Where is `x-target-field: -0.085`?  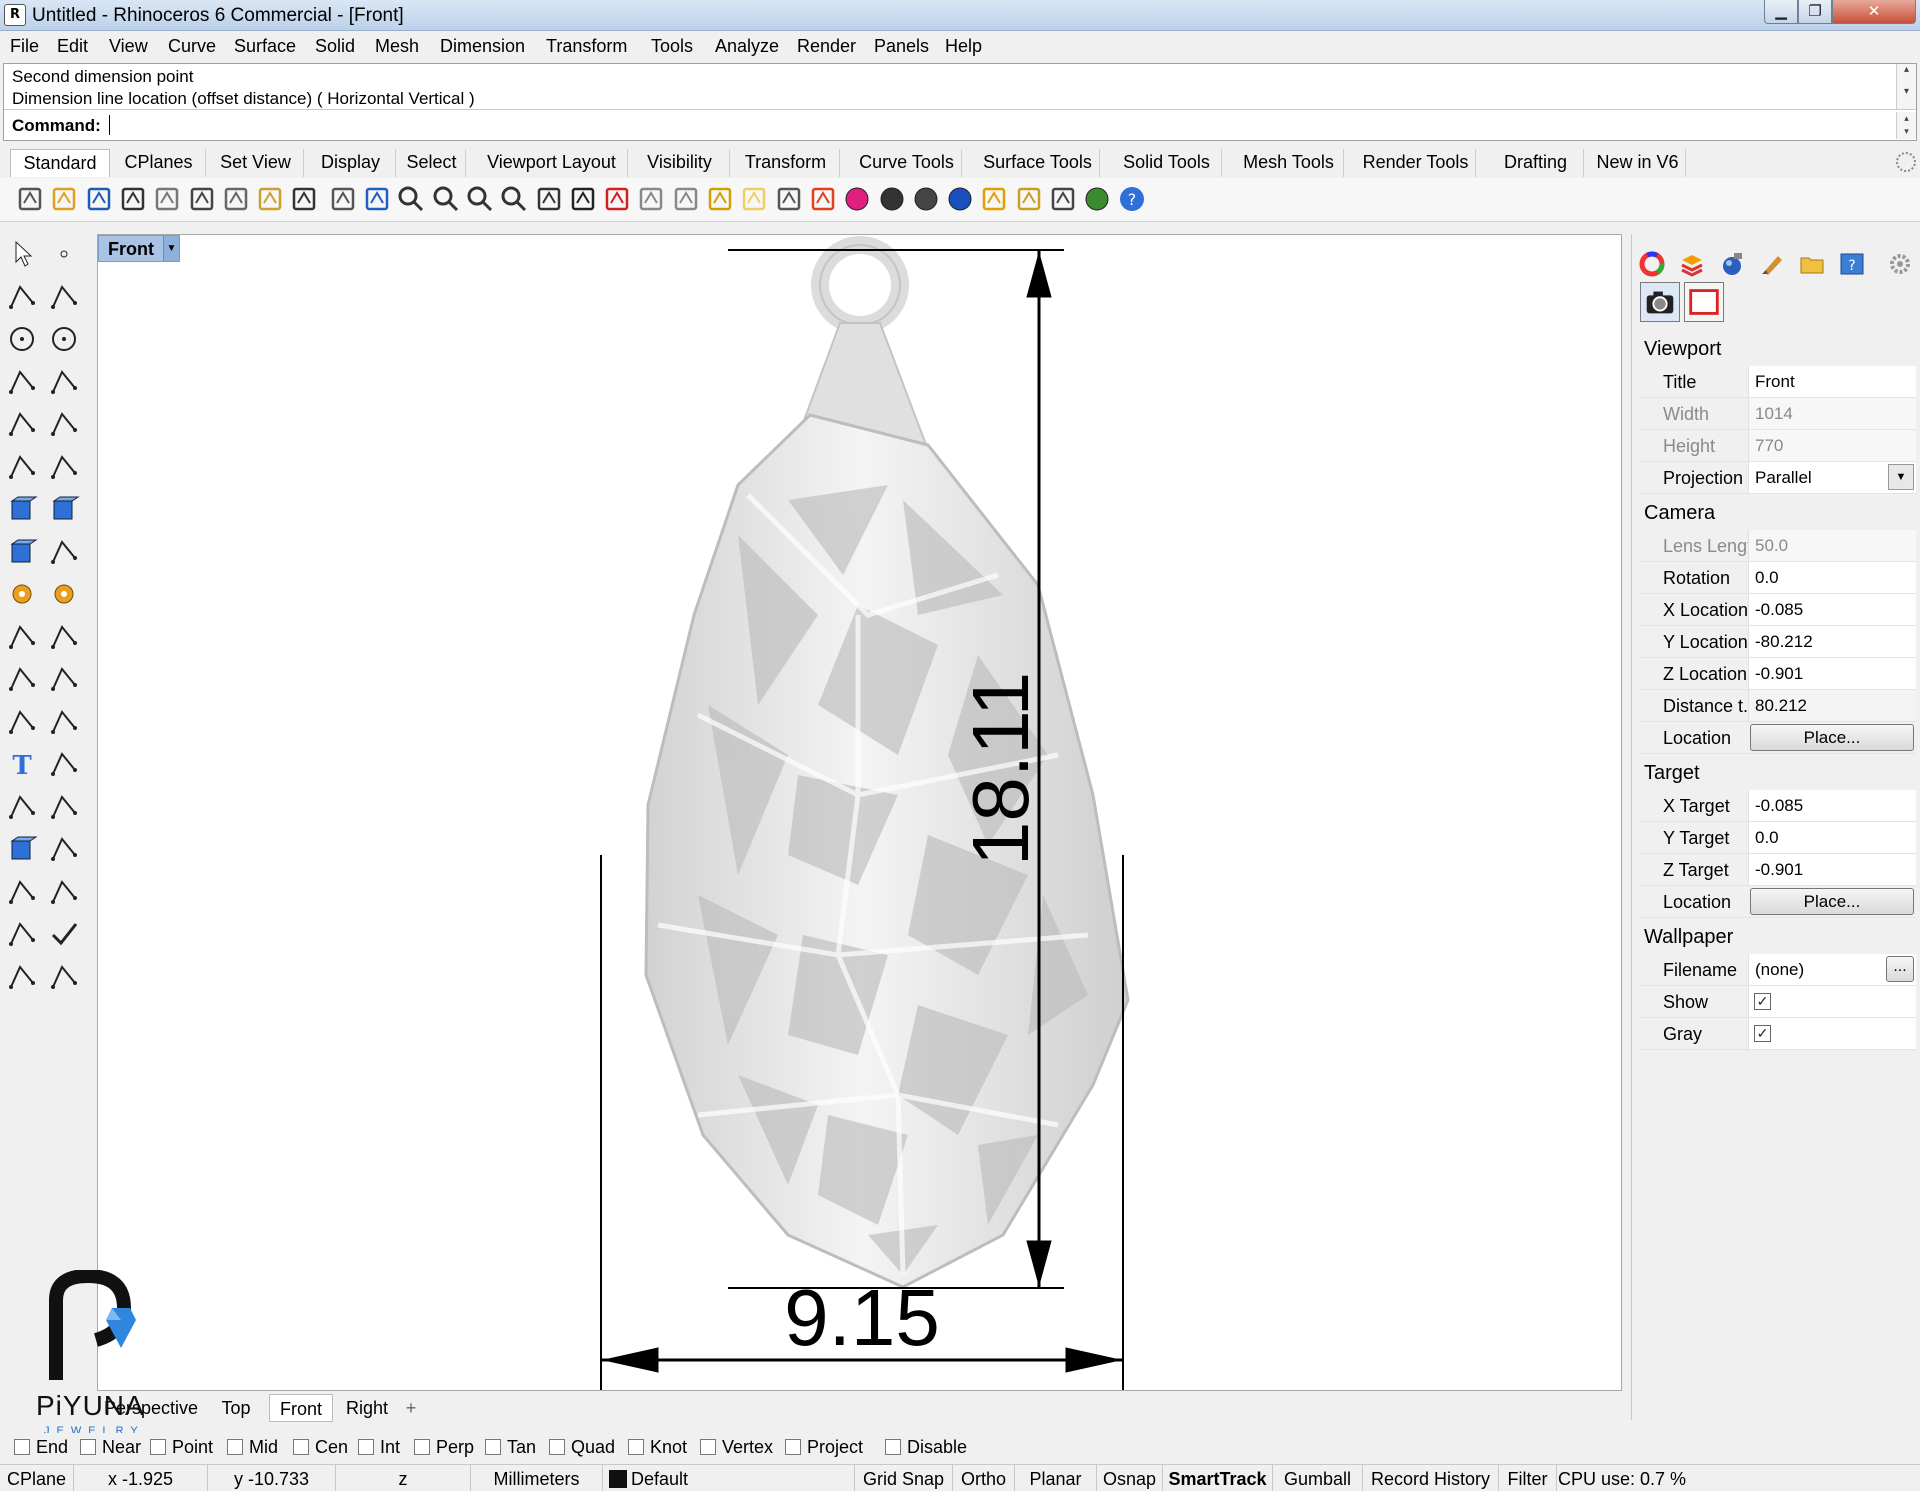
x-target-field: -0.085 is located at coordinates (1832, 805).